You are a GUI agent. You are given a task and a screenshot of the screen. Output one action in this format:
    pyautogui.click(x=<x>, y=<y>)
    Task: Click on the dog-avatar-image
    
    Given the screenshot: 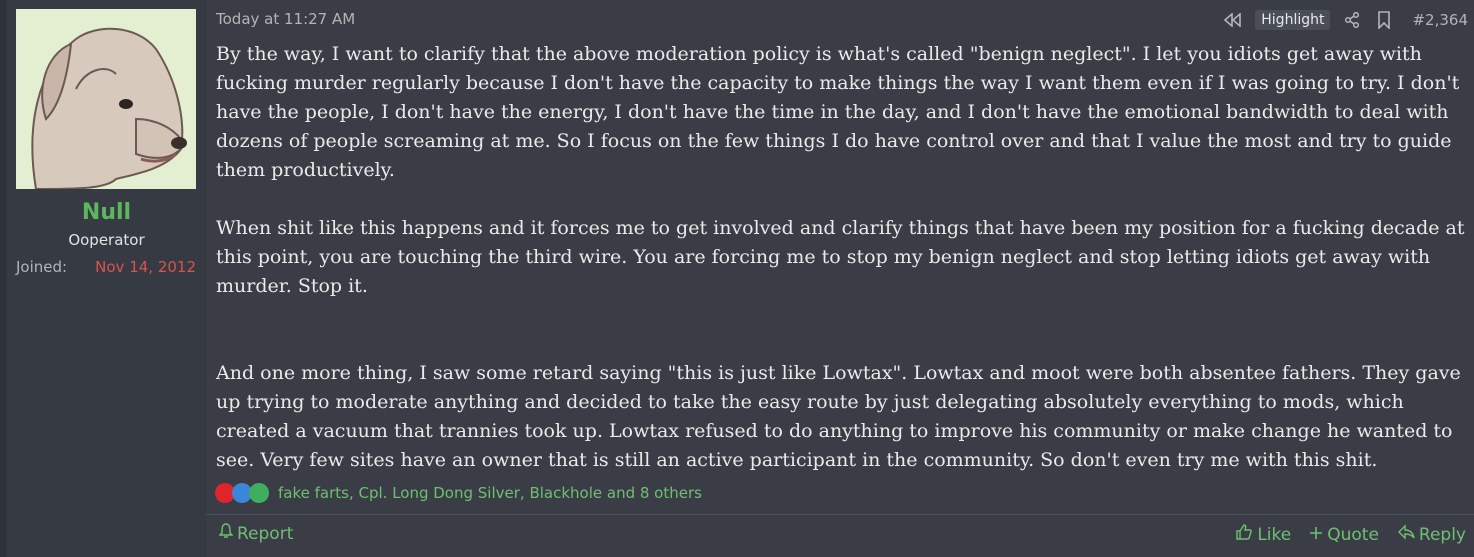 What is the action you would take?
    pyautogui.click(x=106, y=99)
    